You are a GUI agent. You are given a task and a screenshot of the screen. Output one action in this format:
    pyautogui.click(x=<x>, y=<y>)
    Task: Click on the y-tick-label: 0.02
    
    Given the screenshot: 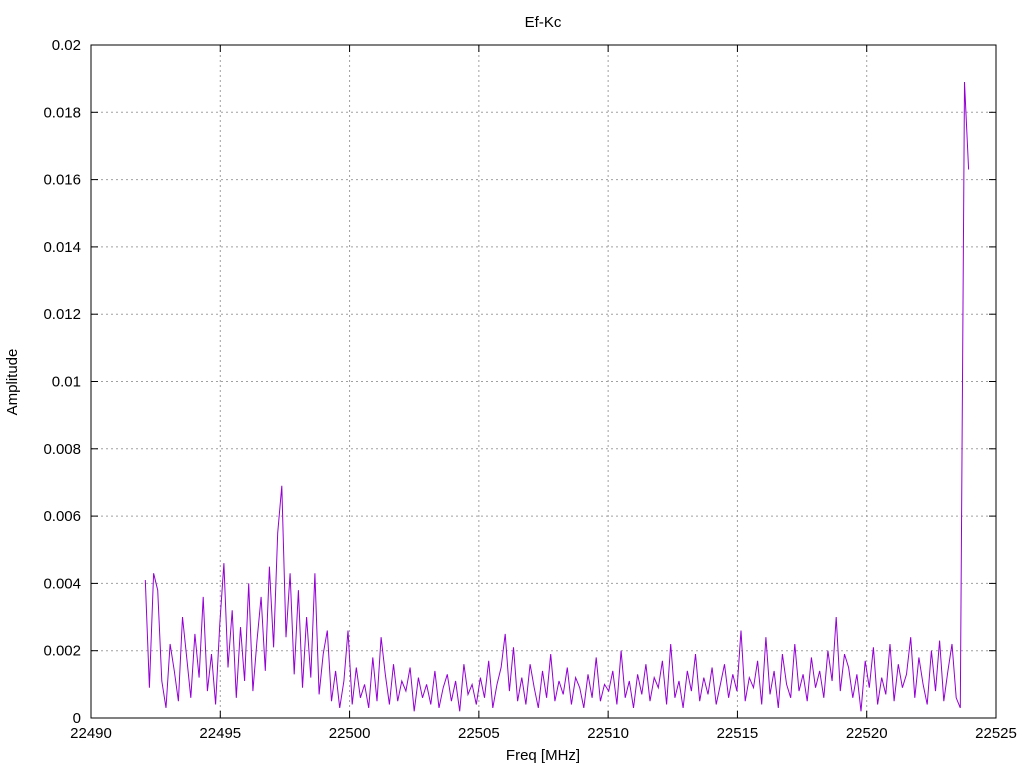 What is the action you would take?
    pyautogui.click(x=66, y=45)
    